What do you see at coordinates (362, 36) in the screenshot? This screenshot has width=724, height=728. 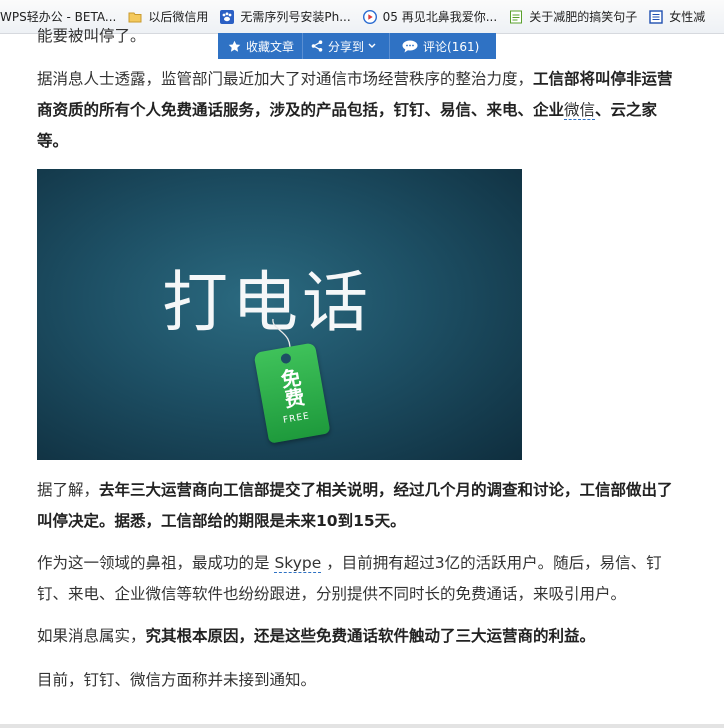 I see `article-paragraph-0: 能要被叫停了。` at bounding box center [362, 36].